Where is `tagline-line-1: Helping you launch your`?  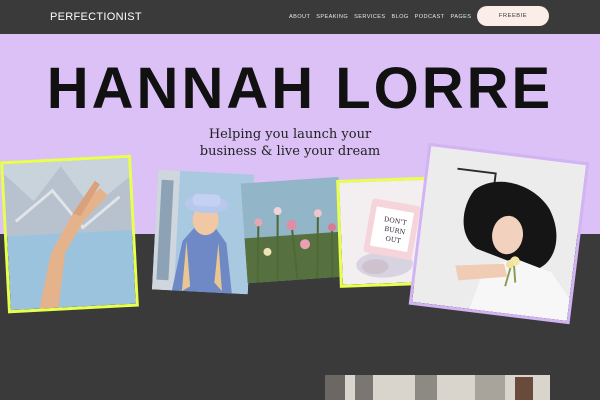
tagline-line-1: Helping you launch your is located at coordinates (290, 134).